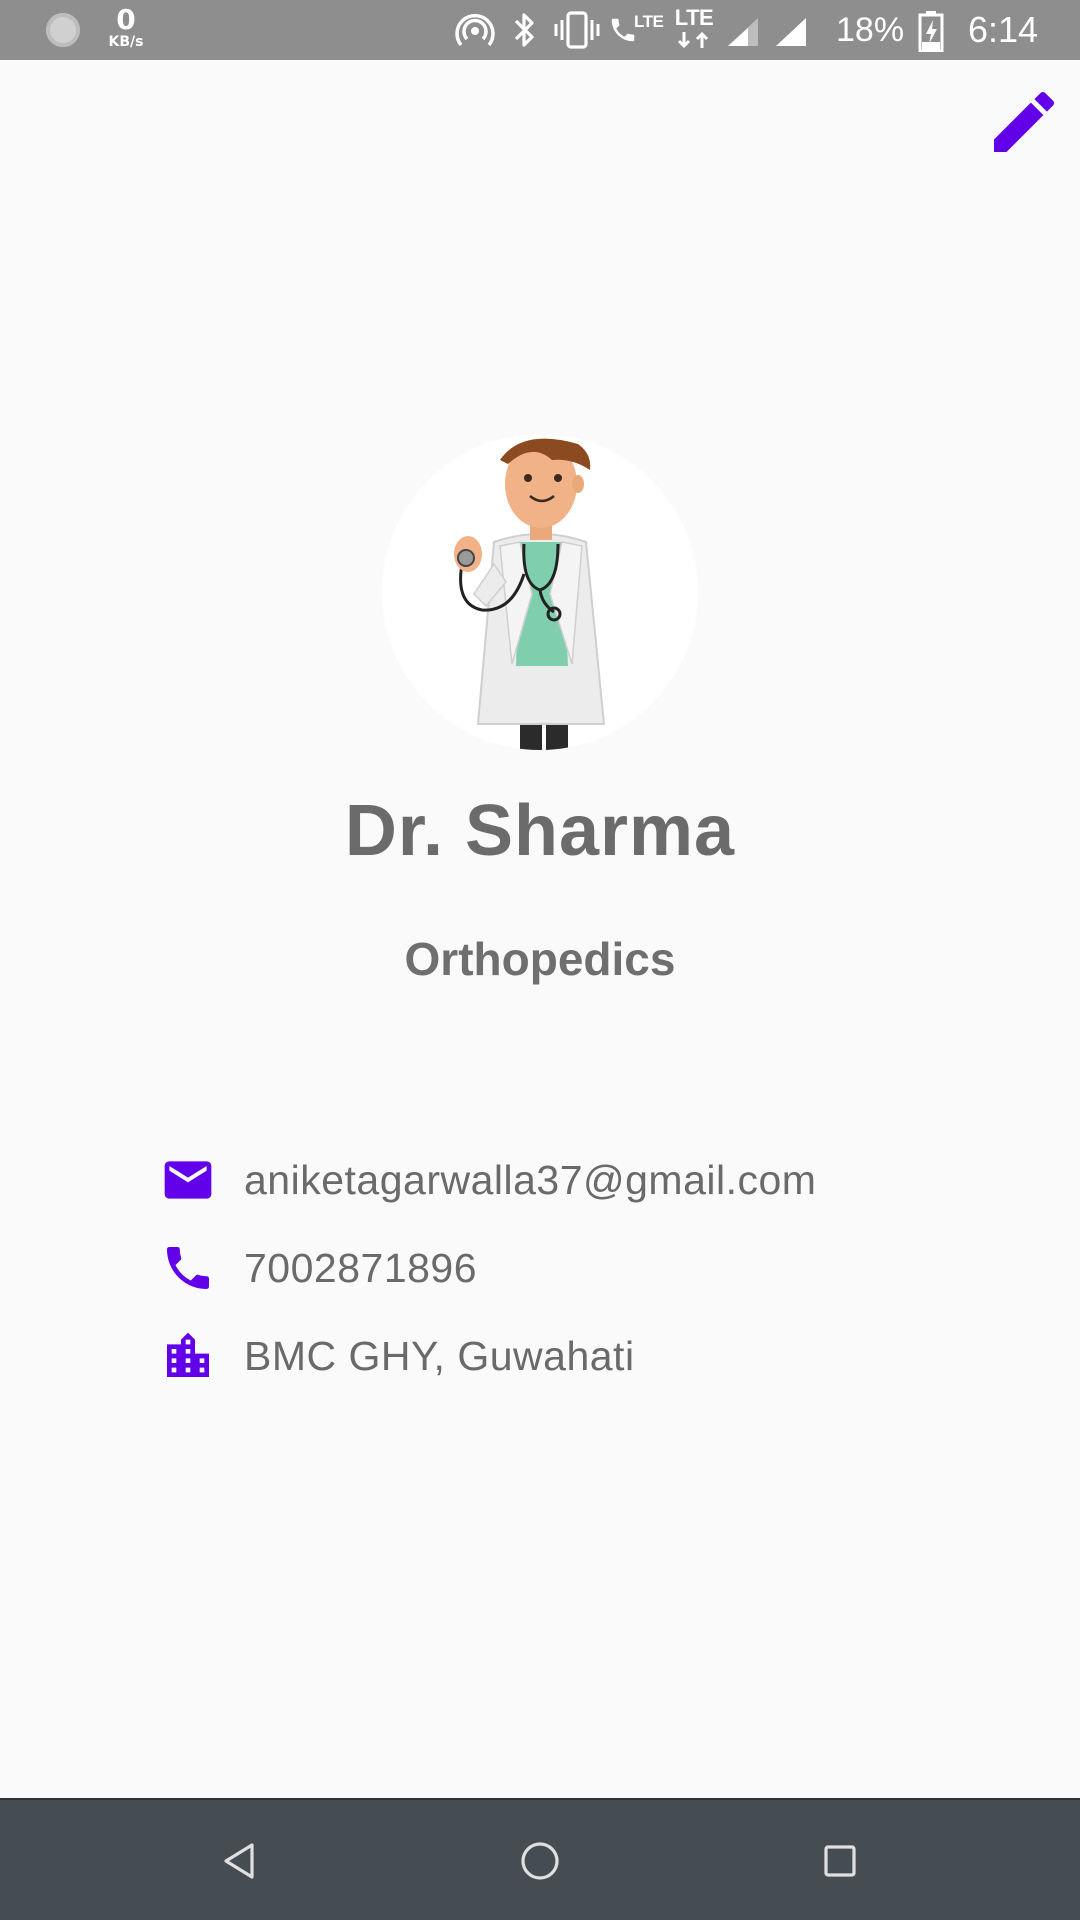 Image resolution: width=1080 pixels, height=1920 pixels. Describe the element at coordinates (439, 1355) in the screenshot. I see `location-text: BMC GHY, Guwahati` at that location.